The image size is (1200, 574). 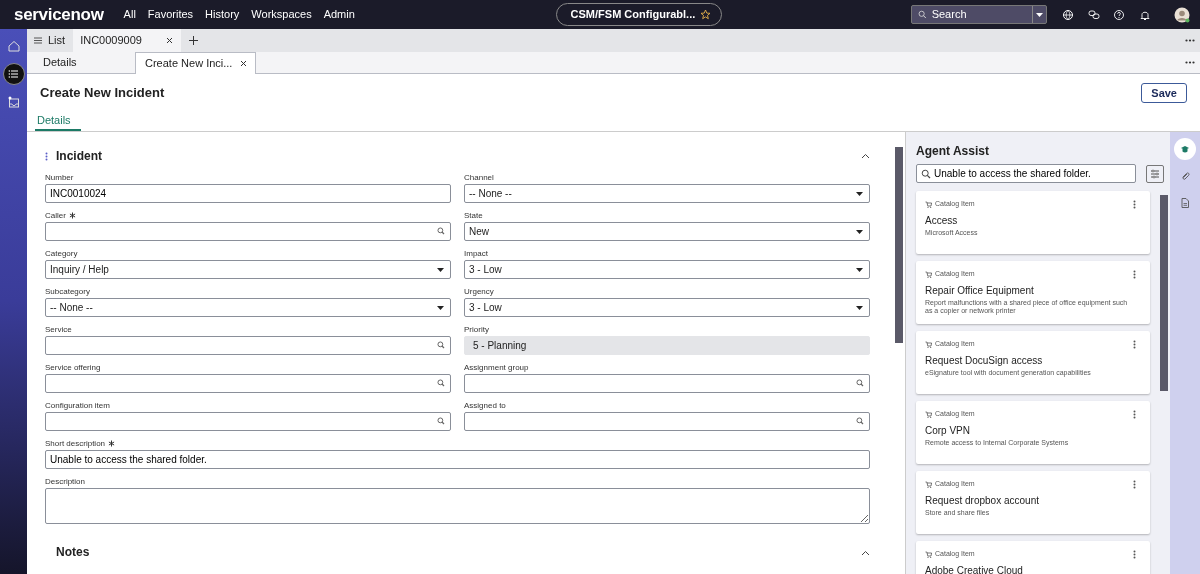 I want to click on globe-icon, so click(x=1068, y=14).